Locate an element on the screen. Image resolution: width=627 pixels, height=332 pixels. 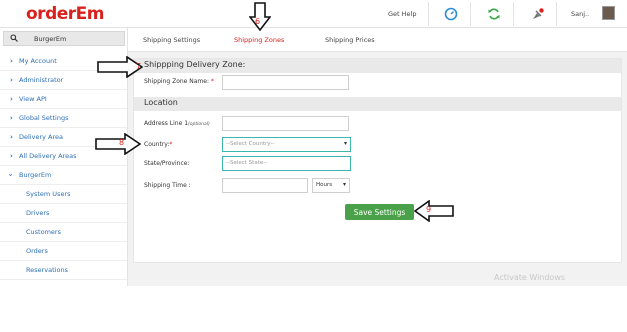
annotation-arrow-left is located at coordinates (434, 211).